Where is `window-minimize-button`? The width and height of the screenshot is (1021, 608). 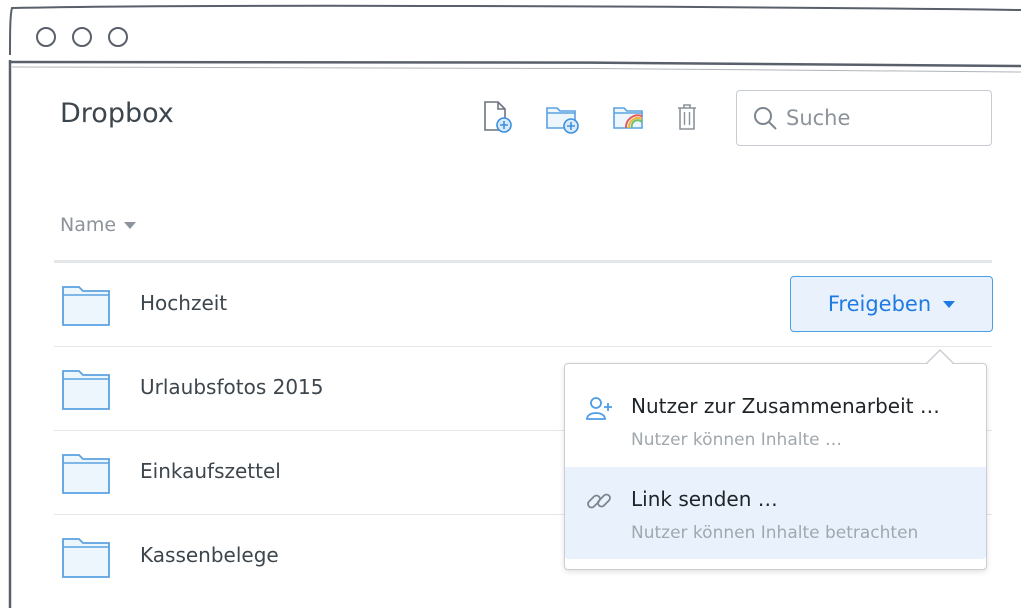
window-minimize-button is located at coordinates (82, 37).